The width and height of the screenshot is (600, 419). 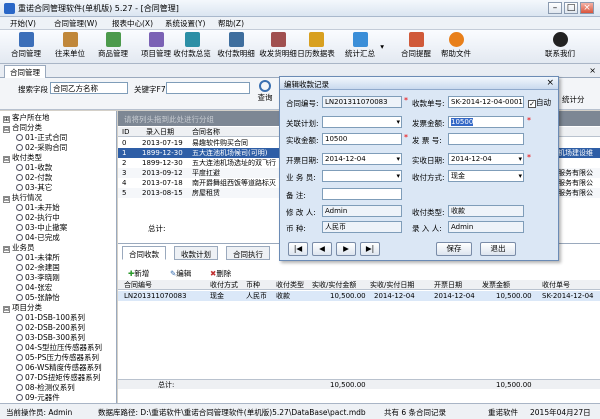 What do you see at coordinates (180, 273) in the screenshot?
I see `edit-button: ✎编辑` at bounding box center [180, 273].